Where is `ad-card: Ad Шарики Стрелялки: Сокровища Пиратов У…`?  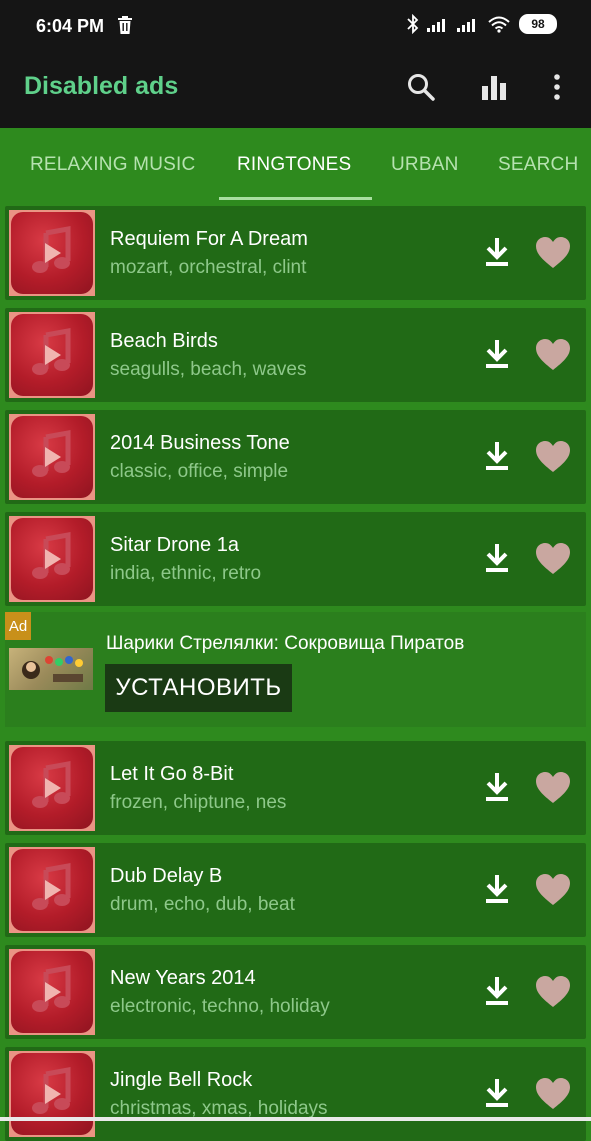
ad-card: Ad Шарики Стрелялки: Сокровища Пиратов У… is located at coordinates (295, 669).